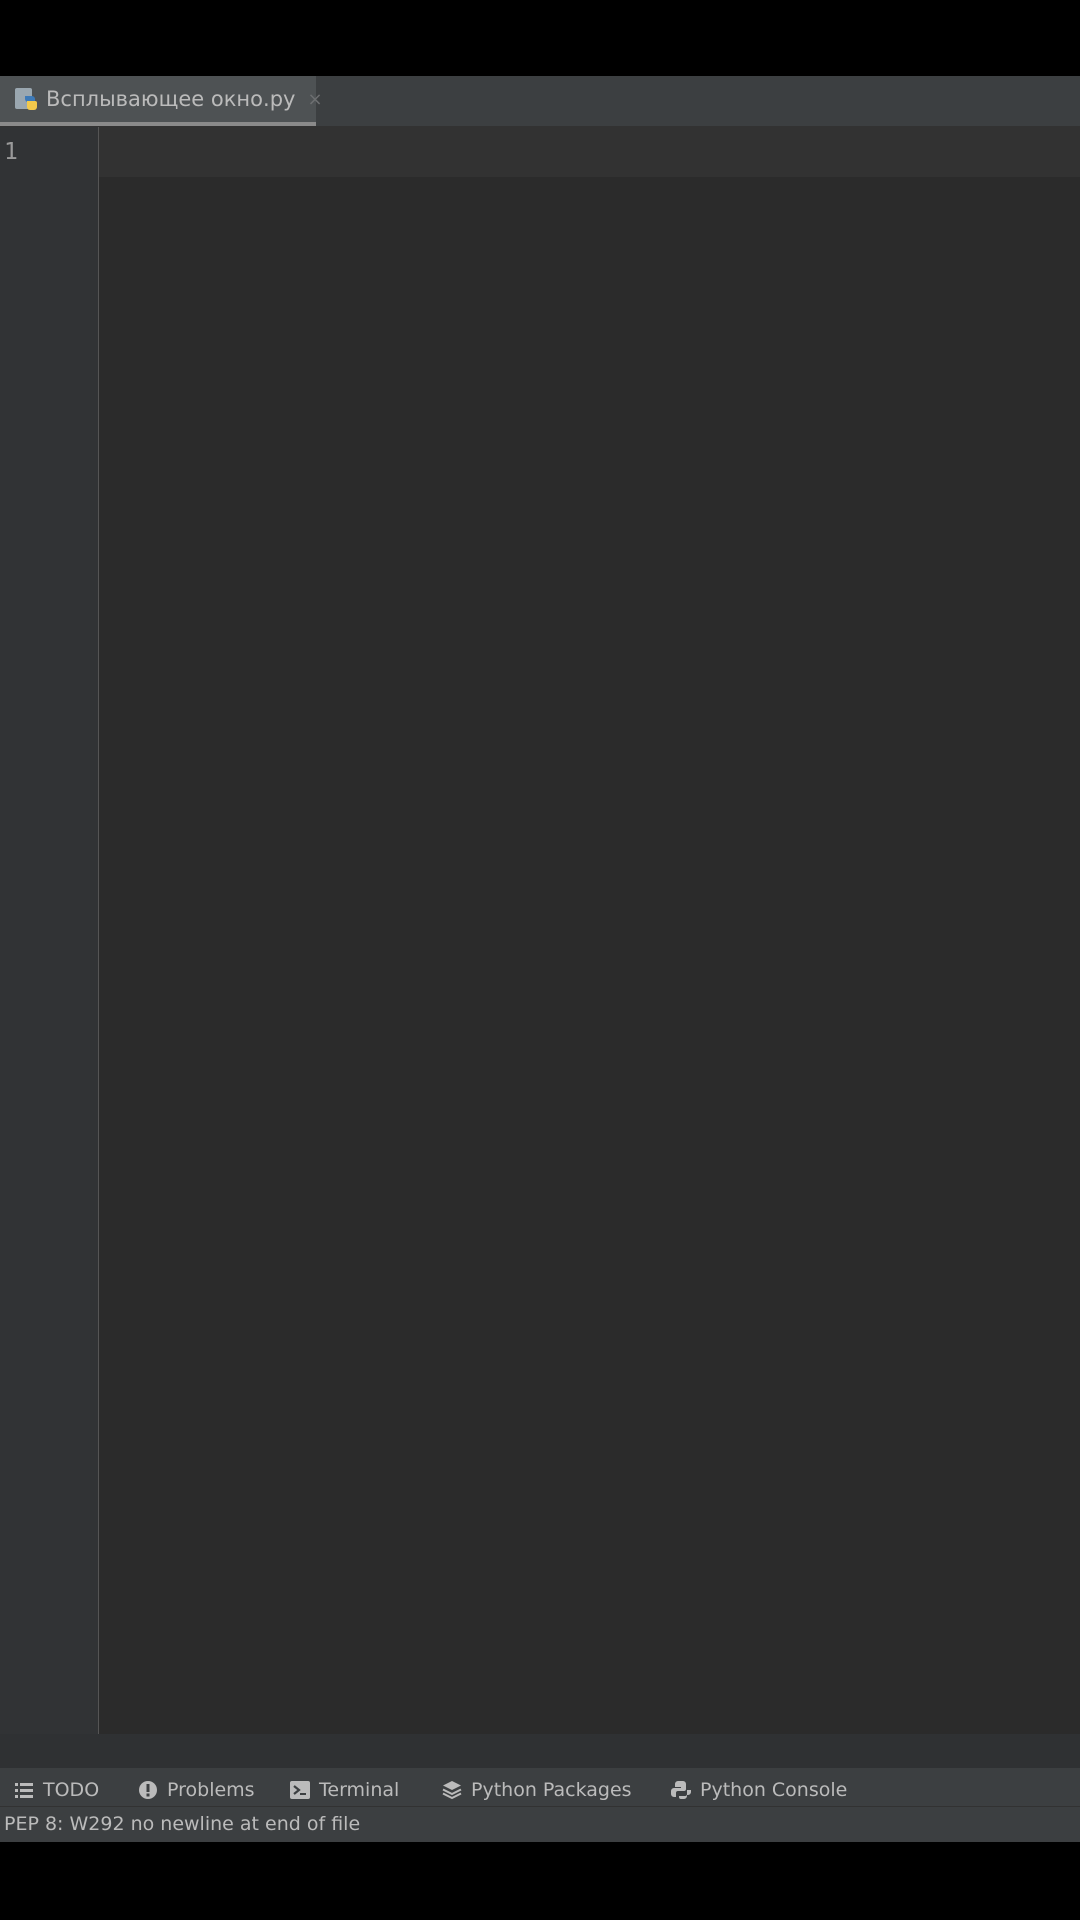  I want to click on editor-tab-bar: Всплывающее окно.py ×, so click(540, 101).